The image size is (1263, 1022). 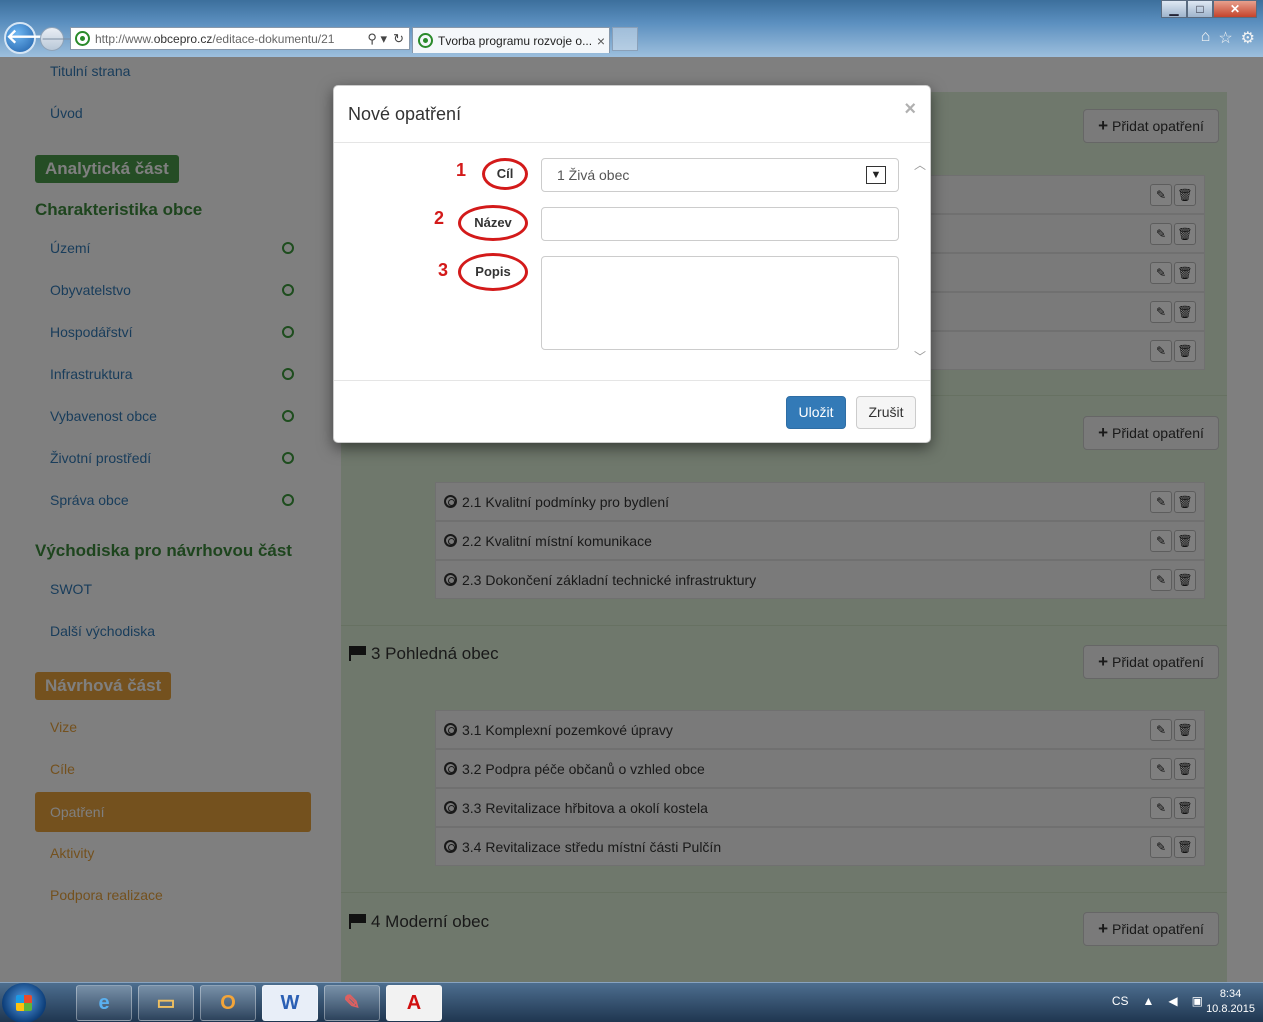 I want to click on name-input, so click(x=720, y=224).